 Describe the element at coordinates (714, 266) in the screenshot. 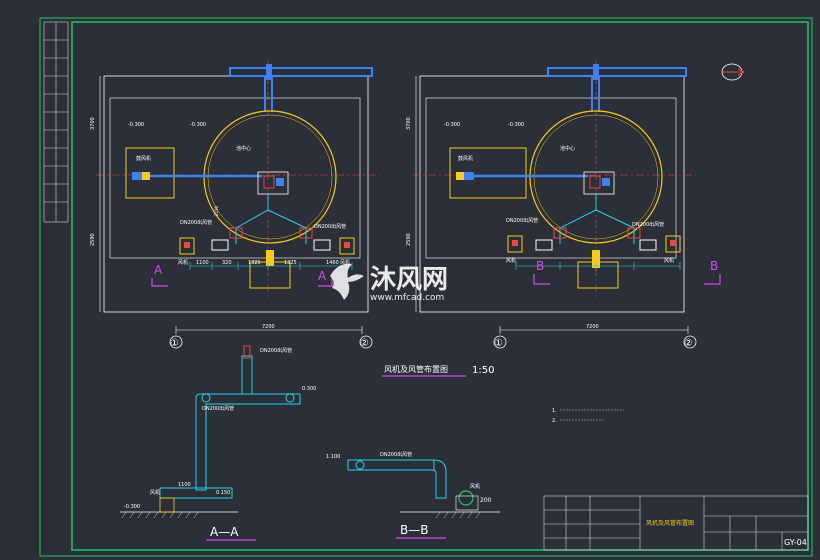

I see `section-mark-right: B` at that location.